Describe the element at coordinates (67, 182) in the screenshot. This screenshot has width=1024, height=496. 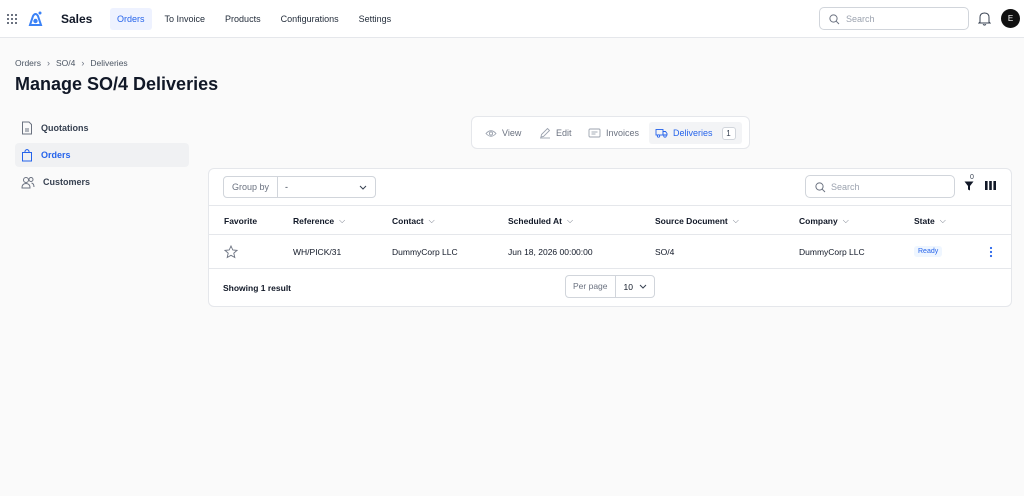
I see `sidebar-item-label: Customers` at that location.